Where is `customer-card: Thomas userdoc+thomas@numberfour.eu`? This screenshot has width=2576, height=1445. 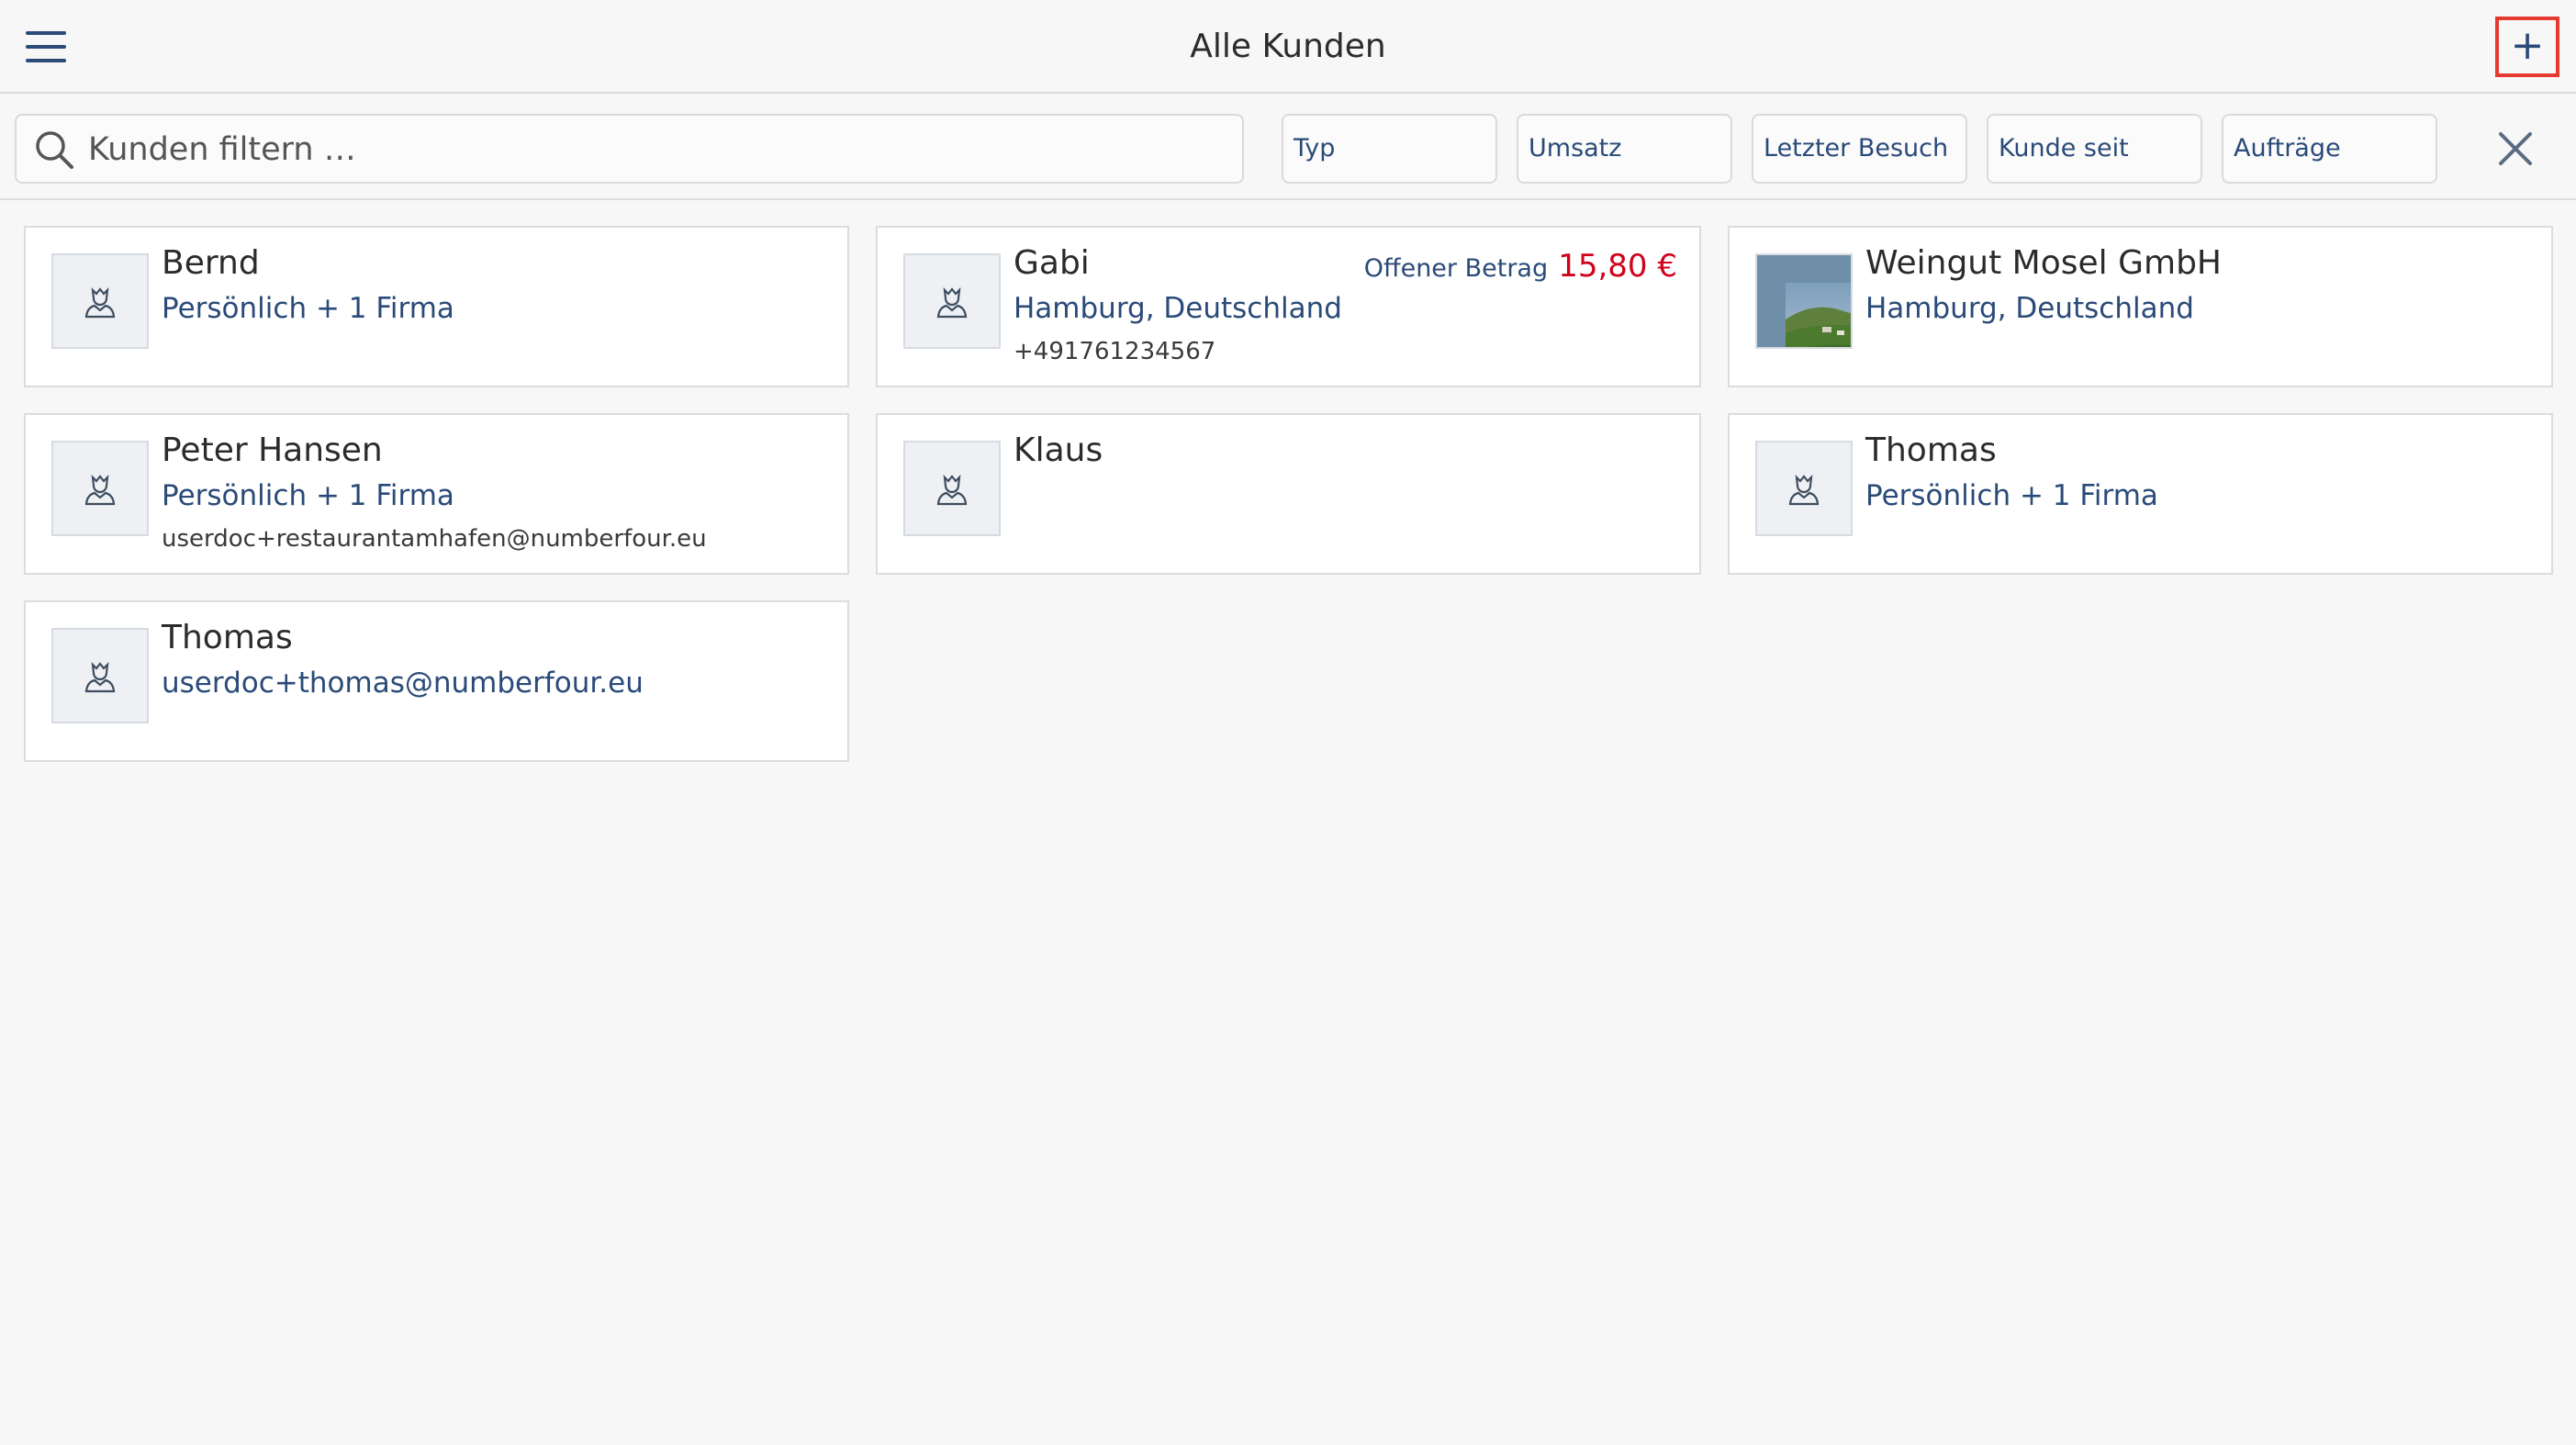
customer-card: Thomas userdoc+thomas@numberfour.eu is located at coordinates (436, 681).